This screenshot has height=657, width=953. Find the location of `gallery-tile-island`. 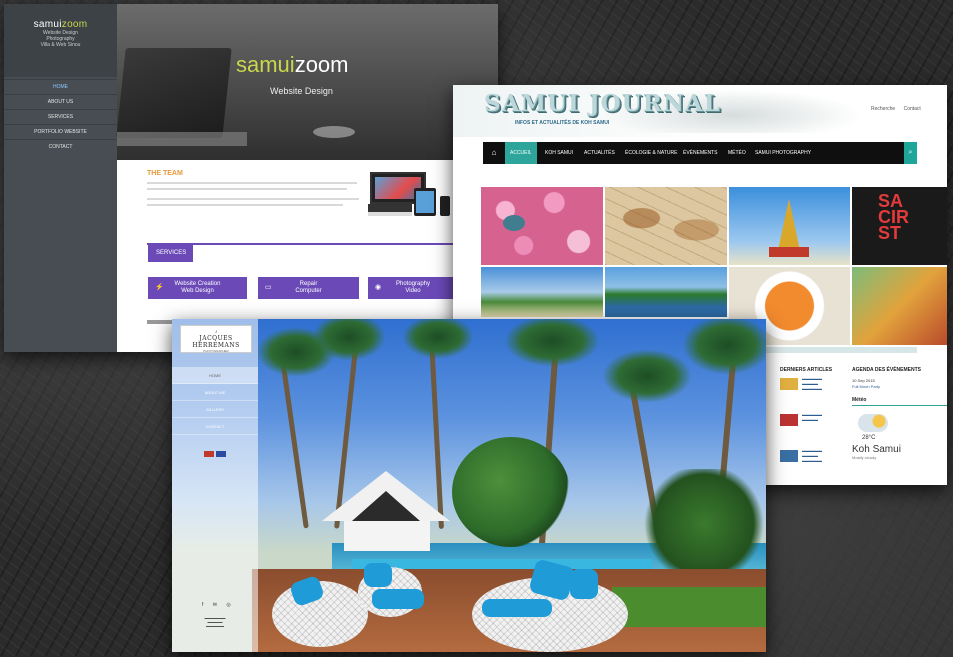

gallery-tile-island is located at coordinates (666, 292).